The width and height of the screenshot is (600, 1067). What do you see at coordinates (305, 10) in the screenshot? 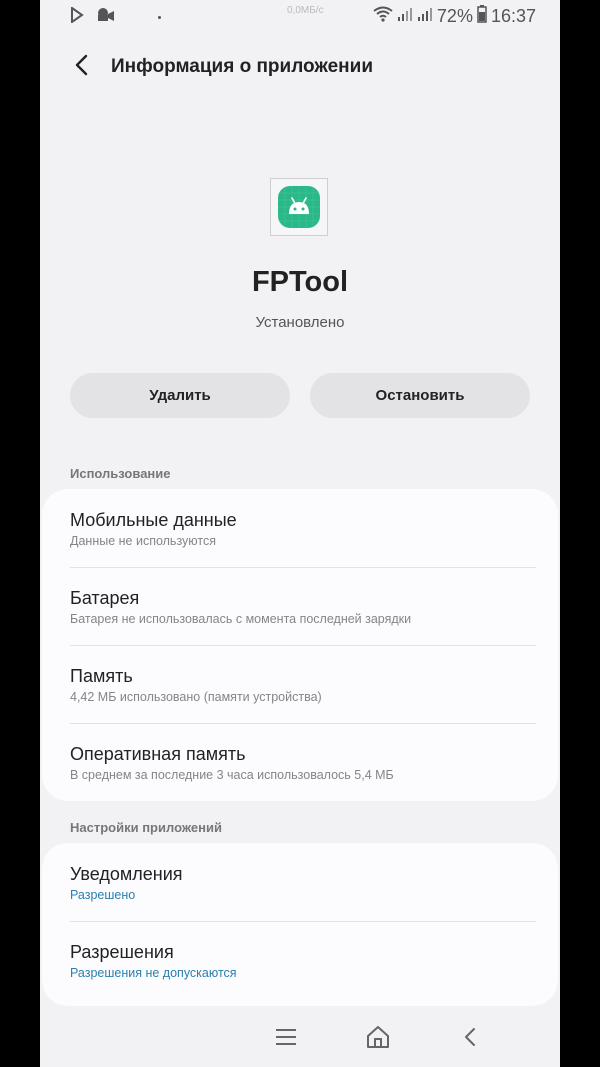
I see `network-speed: 0,0МБ/с` at bounding box center [305, 10].